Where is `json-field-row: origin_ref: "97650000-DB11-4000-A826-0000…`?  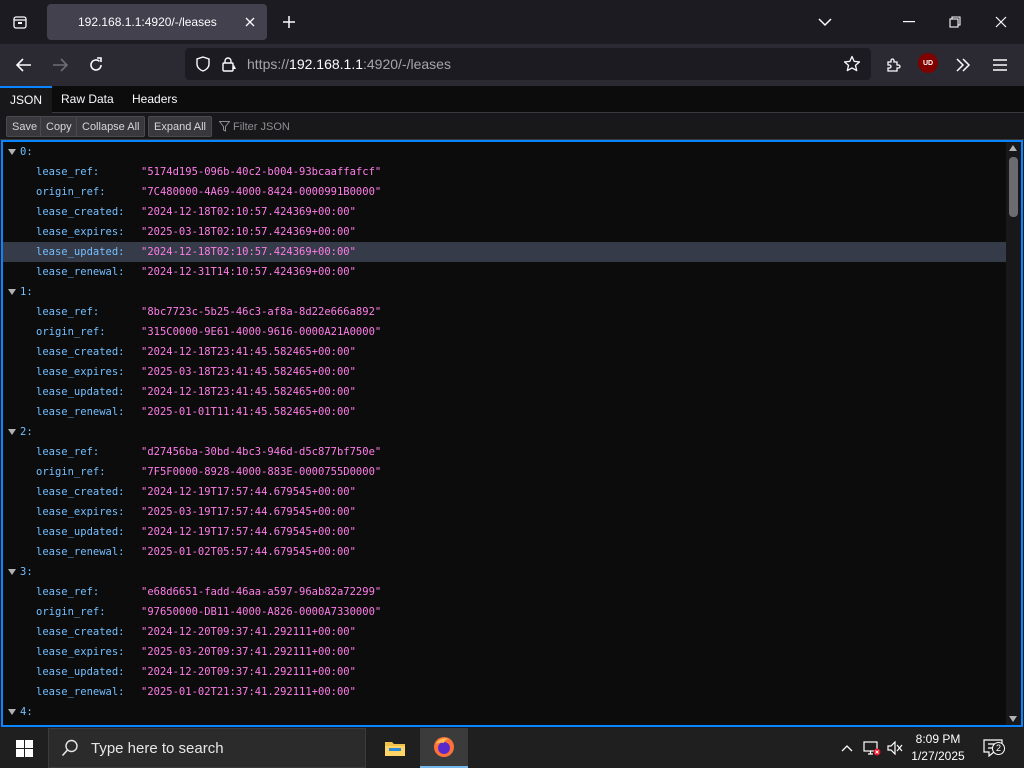 json-field-row: origin_ref: "97650000-DB11-4000-A826-0000… is located at coordinates (505, 612).